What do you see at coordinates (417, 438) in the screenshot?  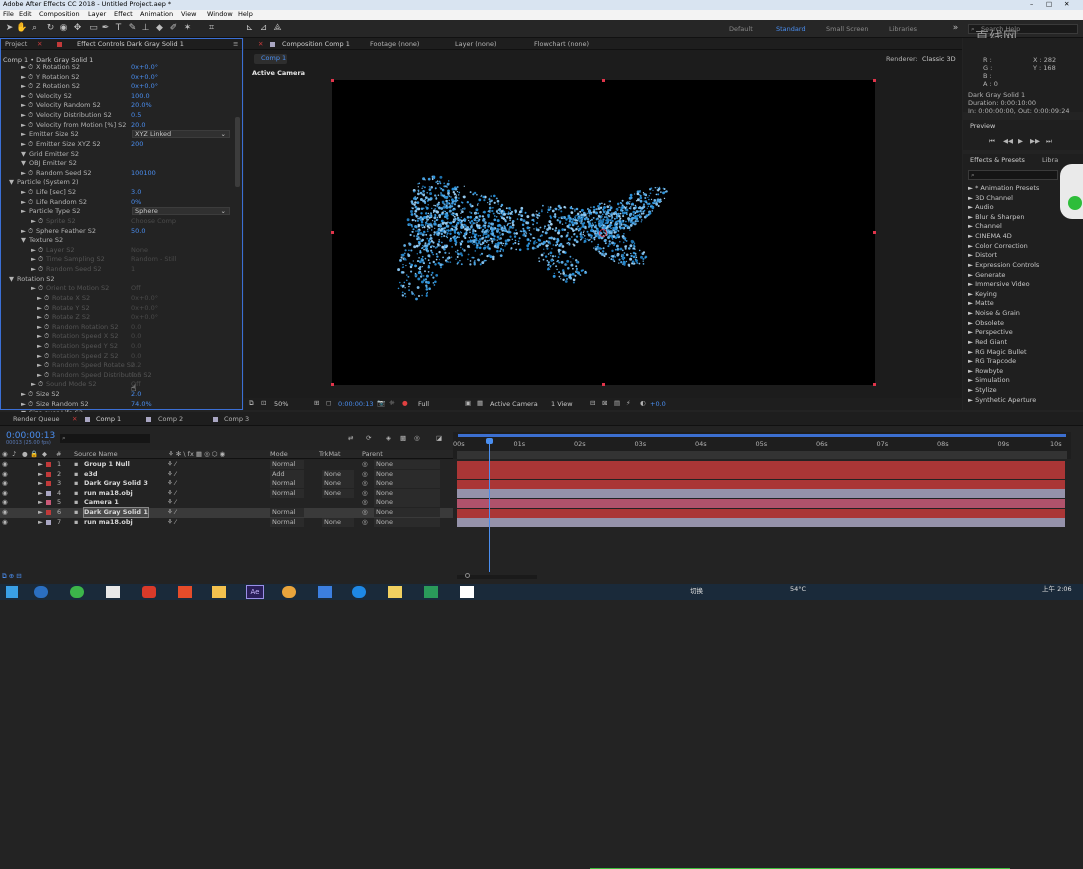 I see `motion-blur-icon: ◎` at bounding box center [417, 438].